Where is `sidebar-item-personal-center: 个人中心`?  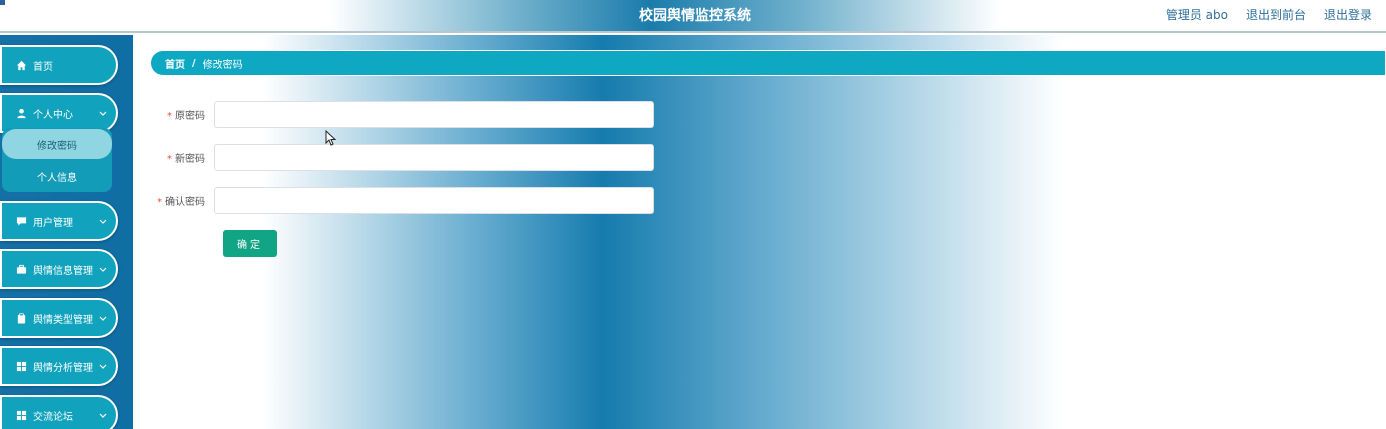 sidebar-item-personal-center: 个人中心 is located at coordinates (59, 113).